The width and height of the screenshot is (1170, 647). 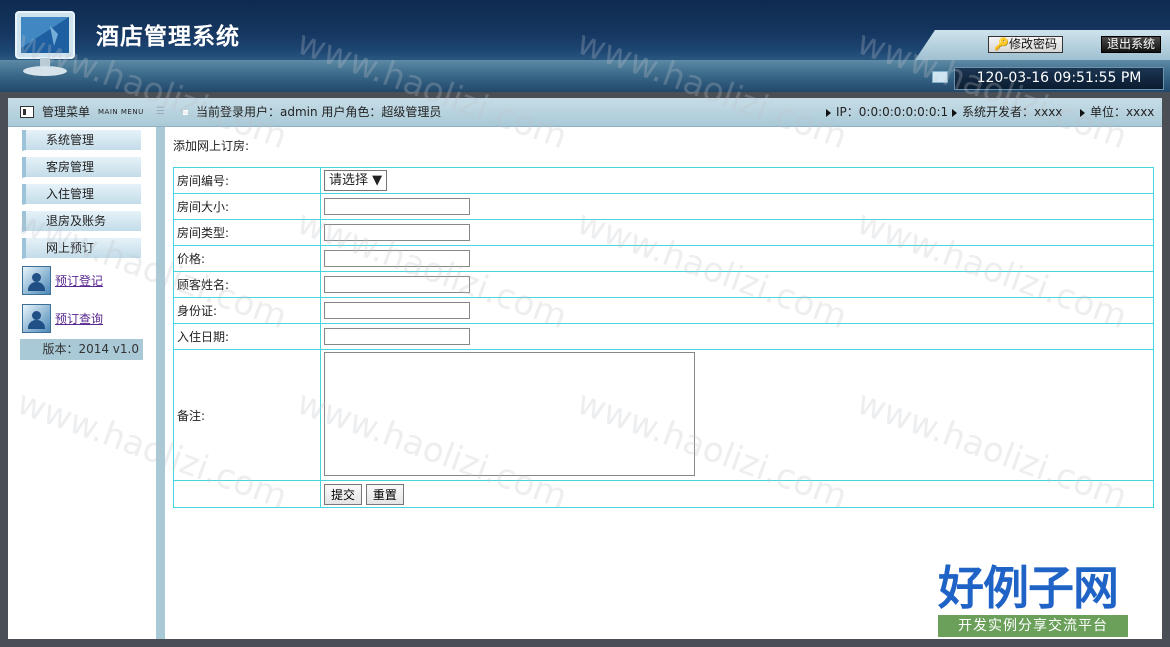 I want to click on app-header: 酒店管理系统 🔑修改密码 退出系统 120-03-16 09:51:55 PM, so click(x=585, y=46).